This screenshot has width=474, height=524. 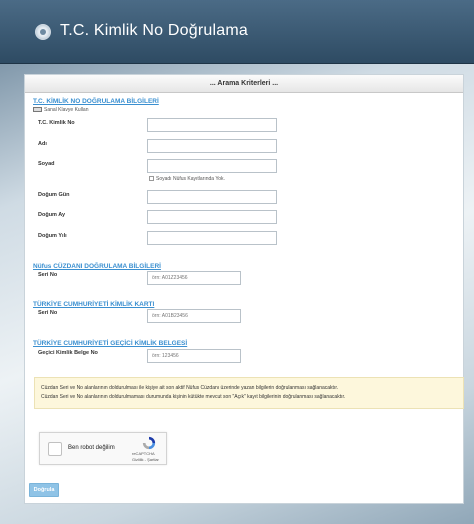 I want to click on gun-input, so click(x=212, y=197).